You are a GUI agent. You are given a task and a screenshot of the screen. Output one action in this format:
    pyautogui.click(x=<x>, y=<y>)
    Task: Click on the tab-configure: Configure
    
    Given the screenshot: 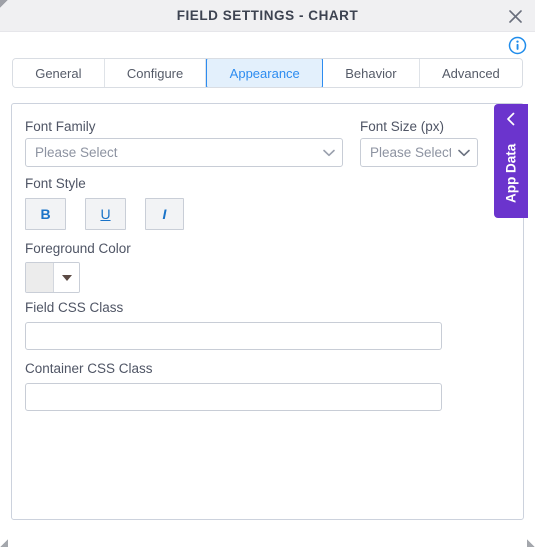 What is the action you would take?
    pyautogui.click(x=155, y=73)
    